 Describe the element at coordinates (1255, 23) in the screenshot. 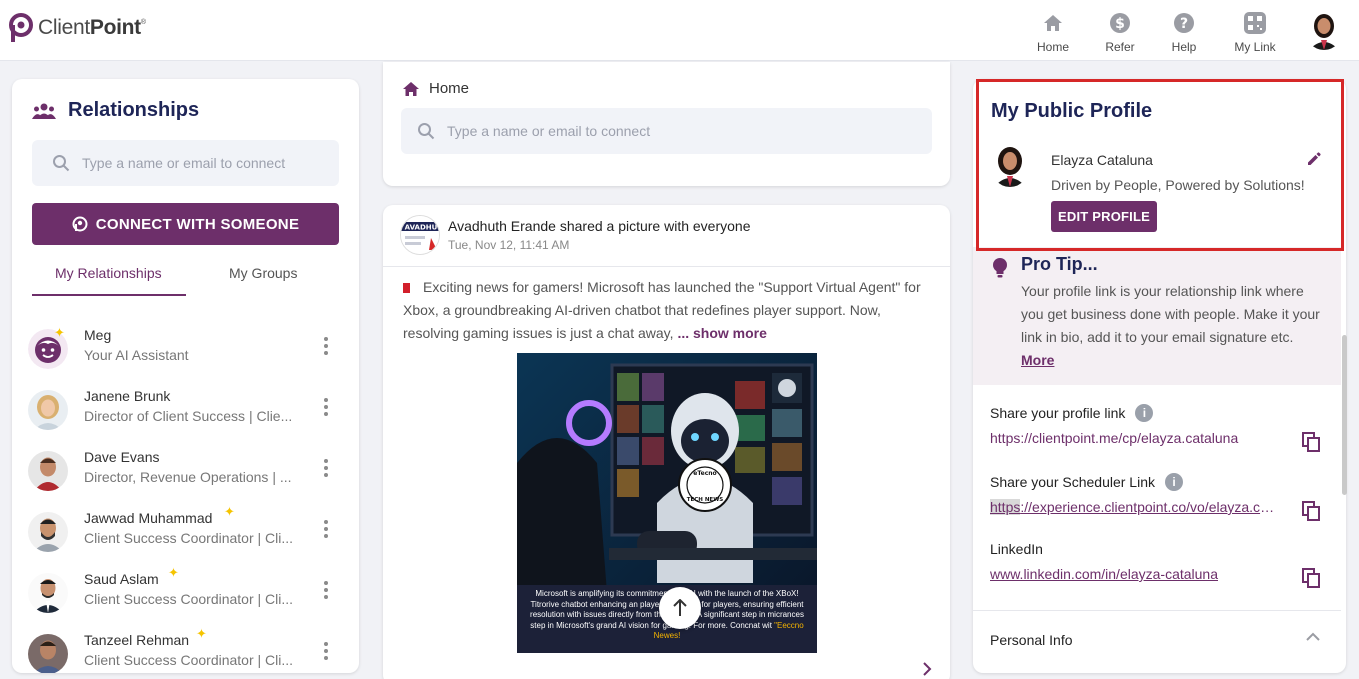

I see `qr-icon` at that location.